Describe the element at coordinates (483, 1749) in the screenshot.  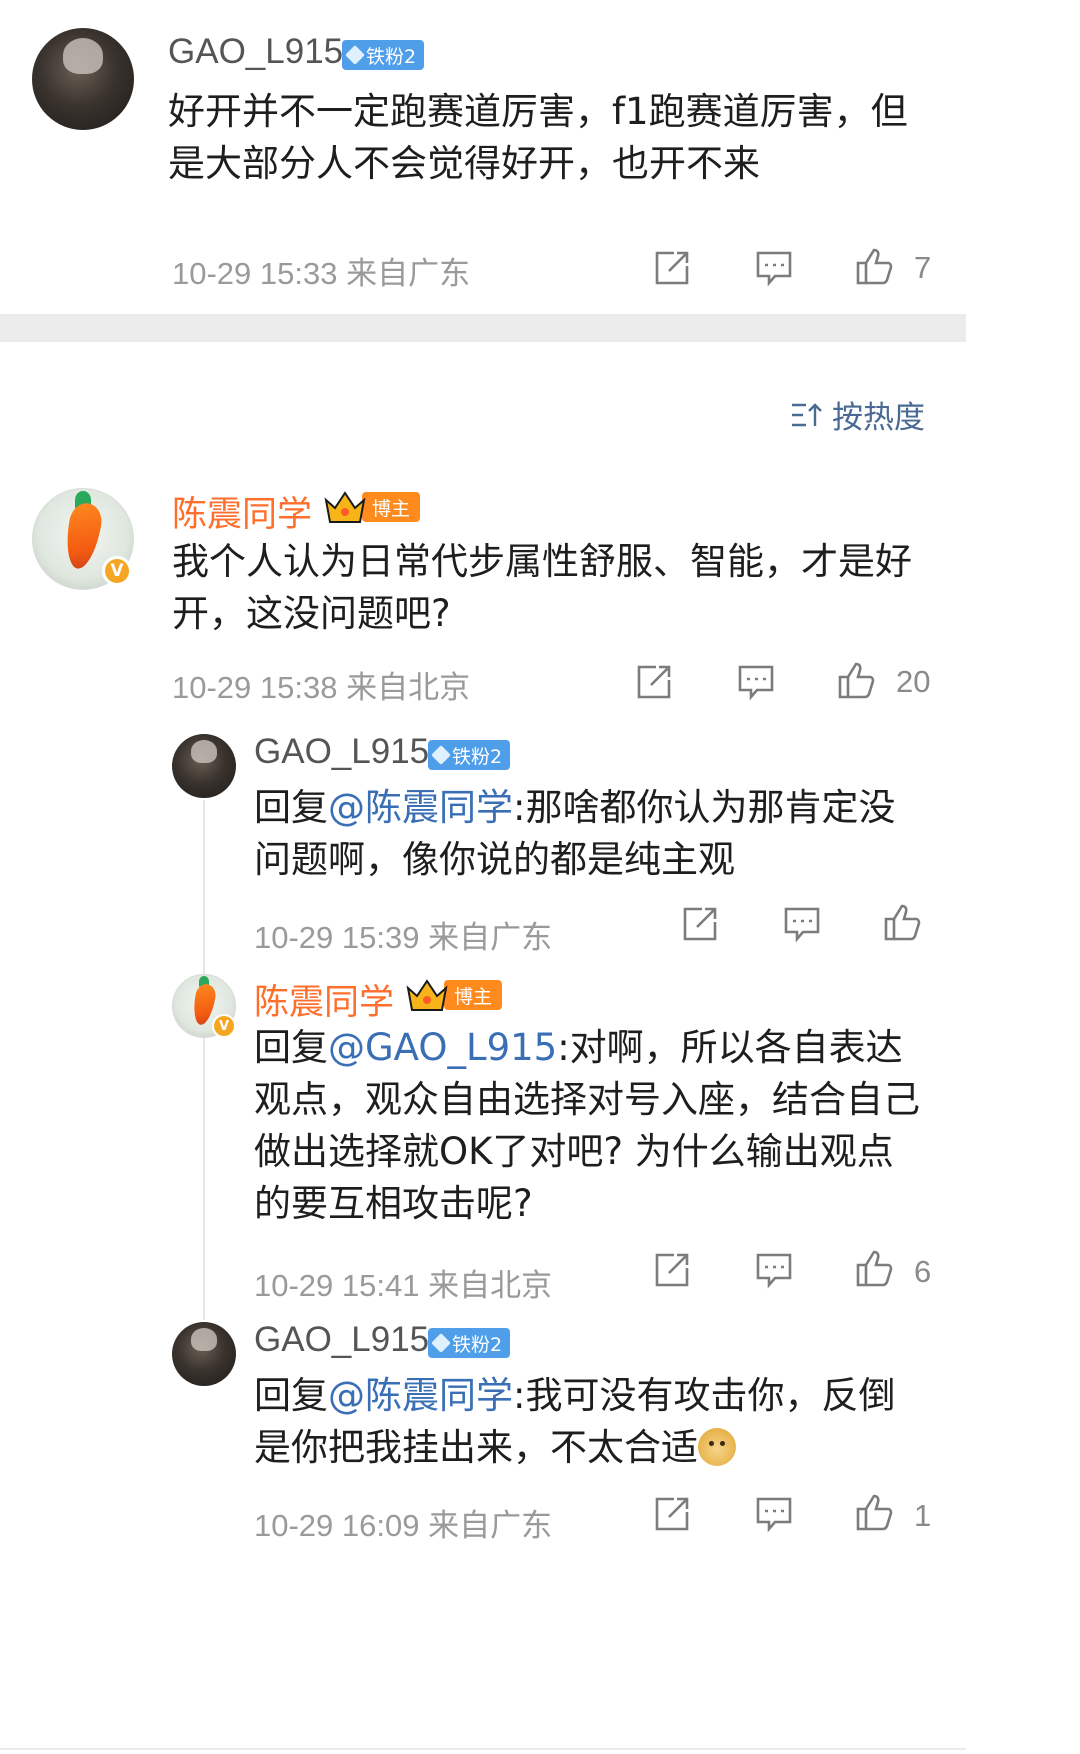
I see `bottom-divider` at that location.